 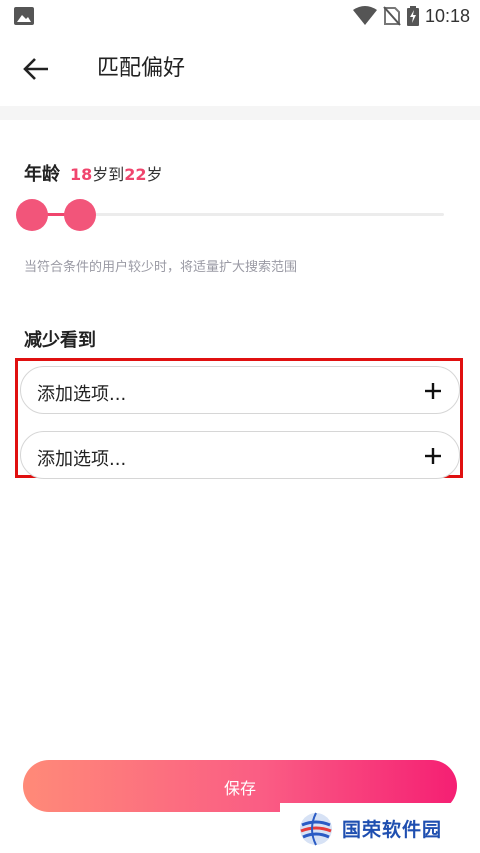 What do you see at coordinates (364, 15) in the screenshot?
I see `wifi-icon` at bounding box center [364, 15].